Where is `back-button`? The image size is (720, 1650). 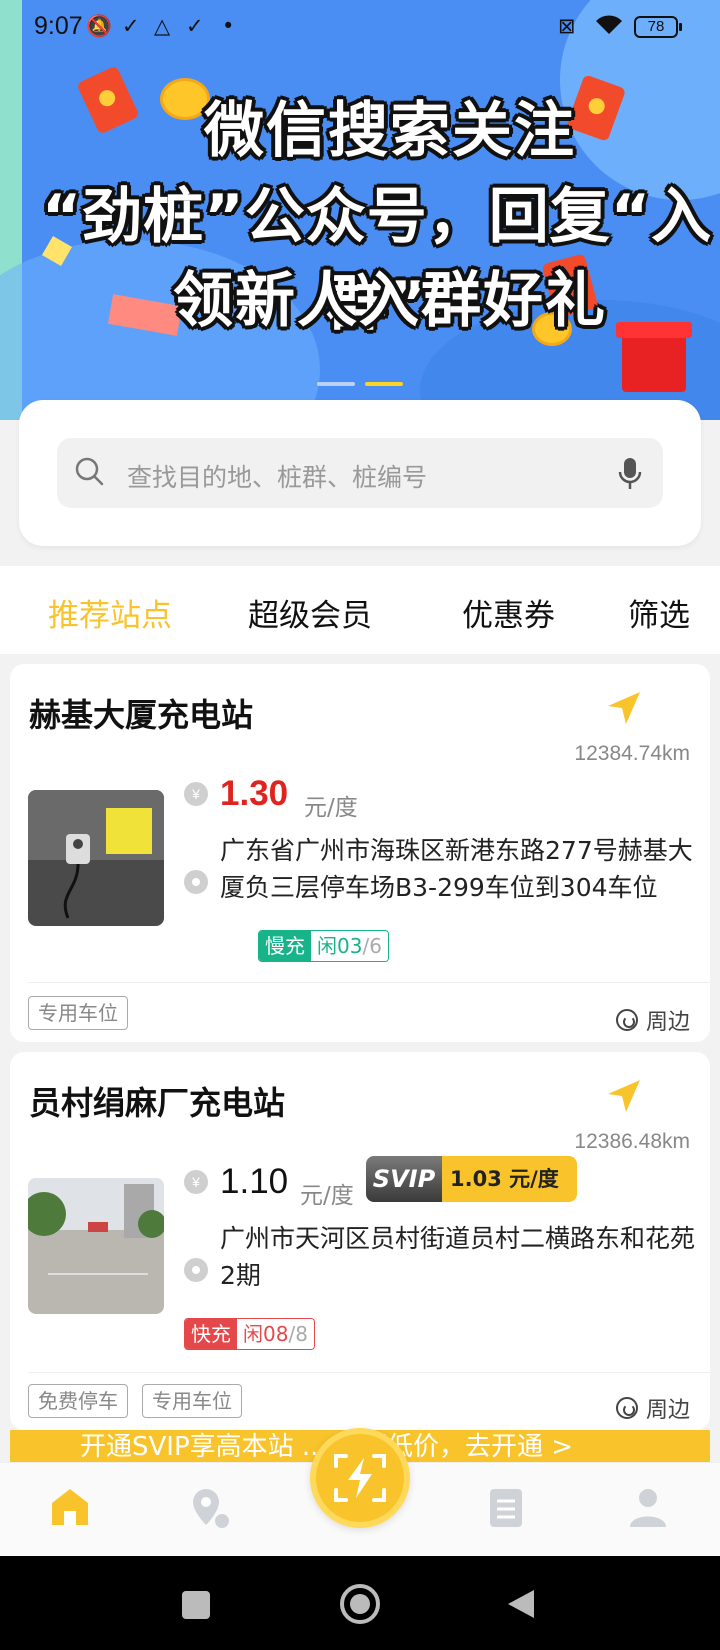
back-button is located at coordinates (521, 1604).